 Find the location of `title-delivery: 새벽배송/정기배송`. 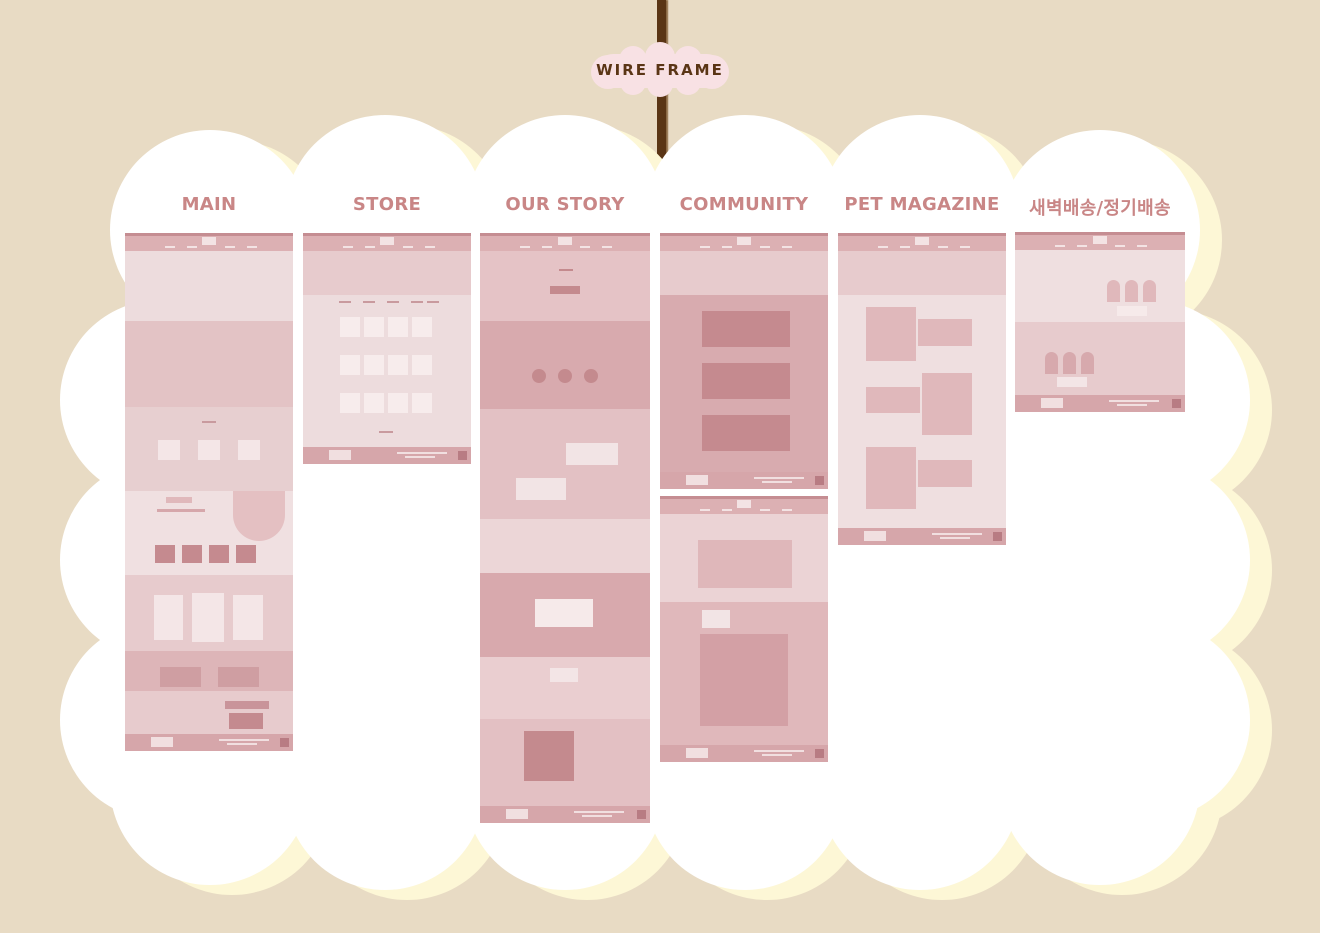

title-delivery: 새벽배송/정기배송 is located at coordinates (1100, 208).